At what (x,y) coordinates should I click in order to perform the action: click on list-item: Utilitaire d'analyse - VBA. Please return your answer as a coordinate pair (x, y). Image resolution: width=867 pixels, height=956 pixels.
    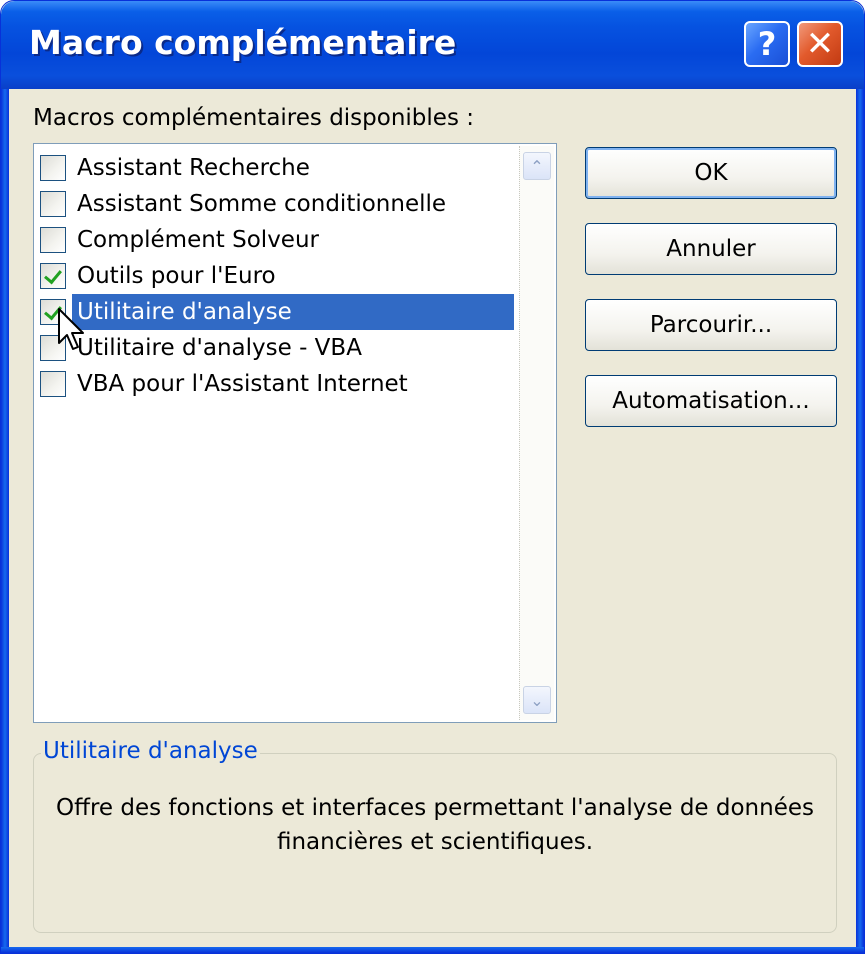
    Looking at the image, I should click on (276, 348).